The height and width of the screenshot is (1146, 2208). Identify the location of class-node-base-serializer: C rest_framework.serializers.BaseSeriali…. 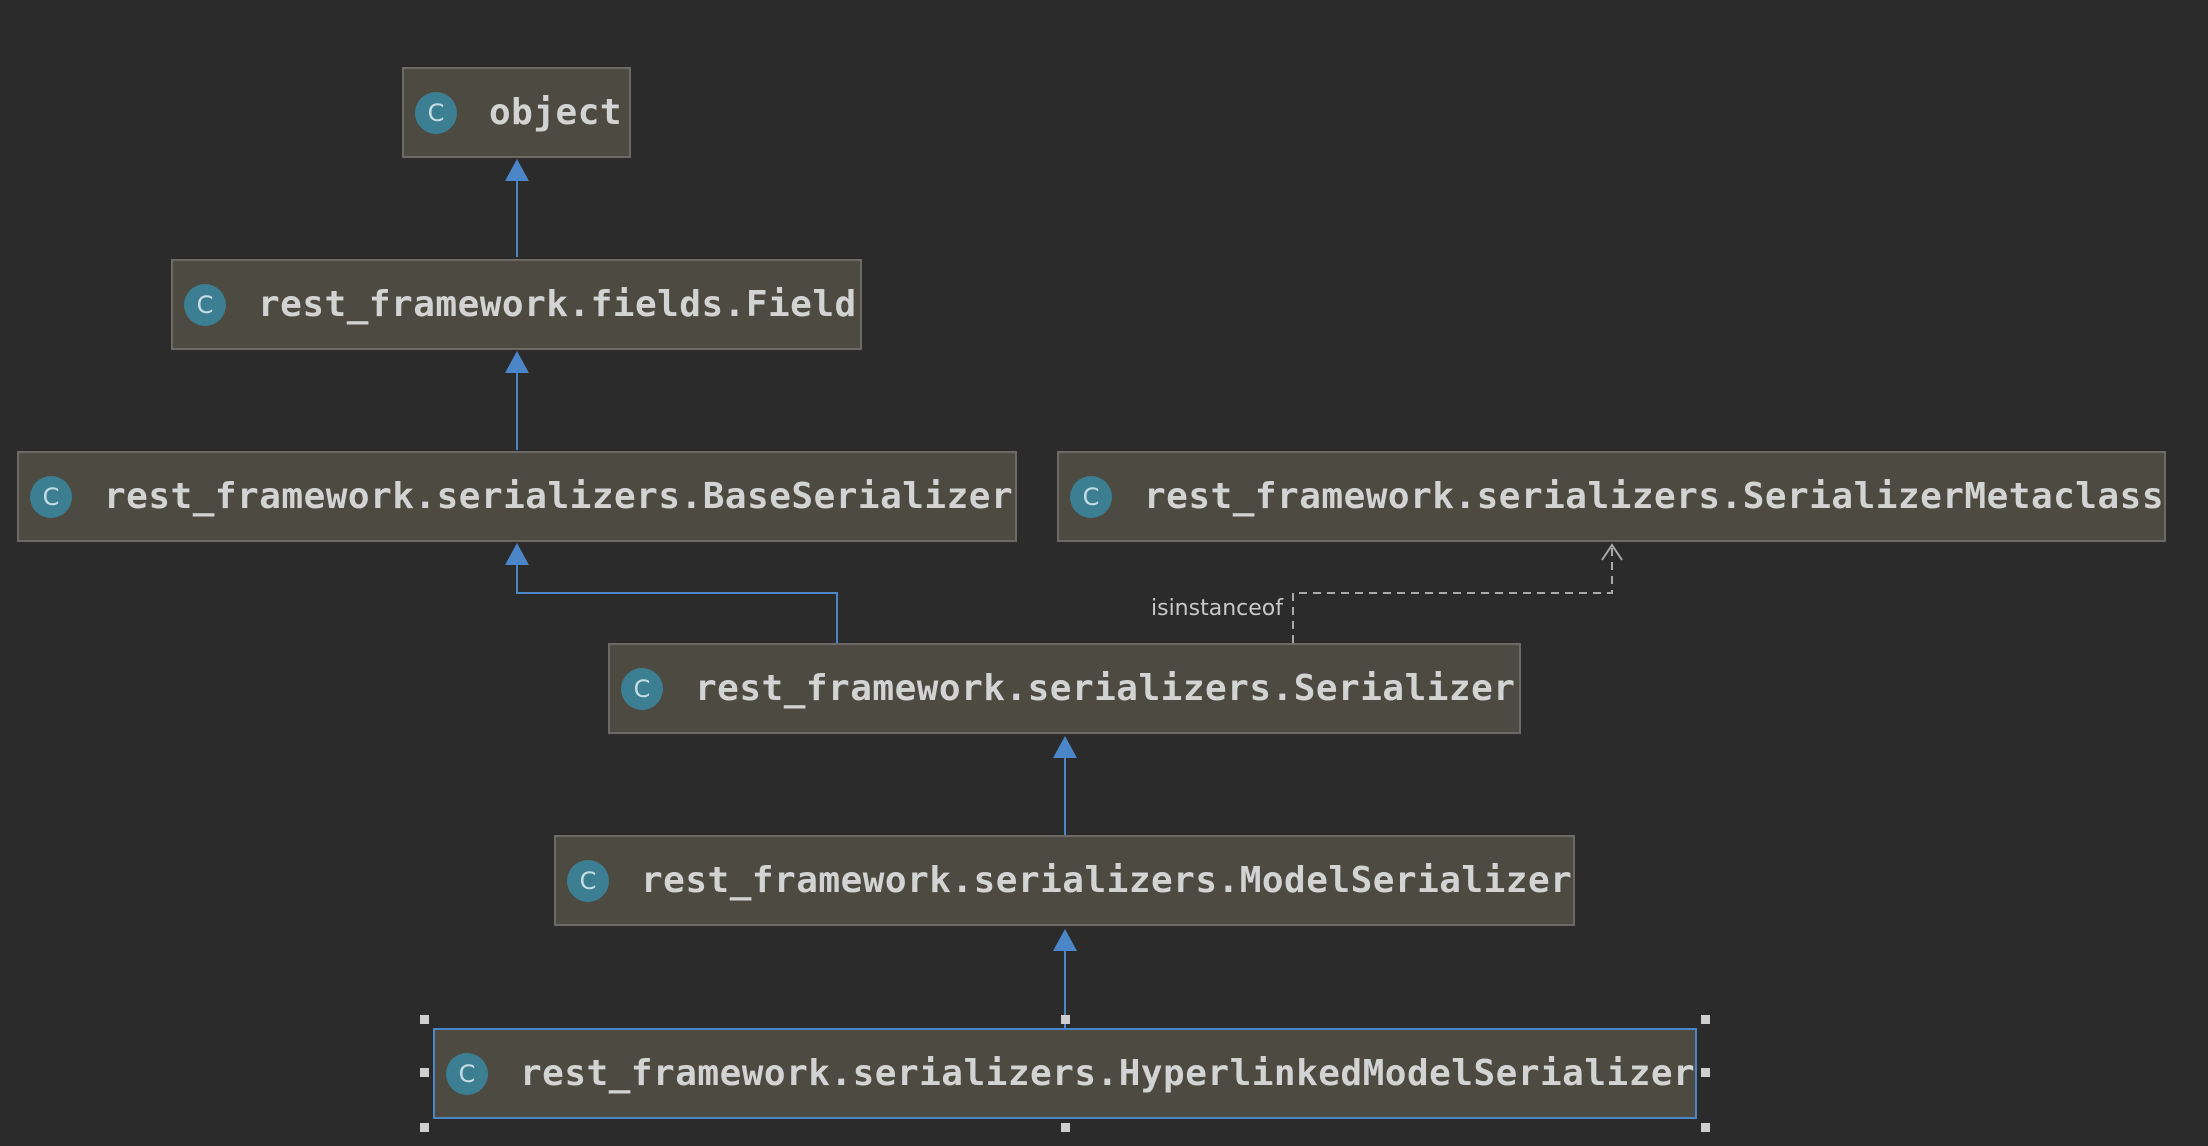
(517, 496).